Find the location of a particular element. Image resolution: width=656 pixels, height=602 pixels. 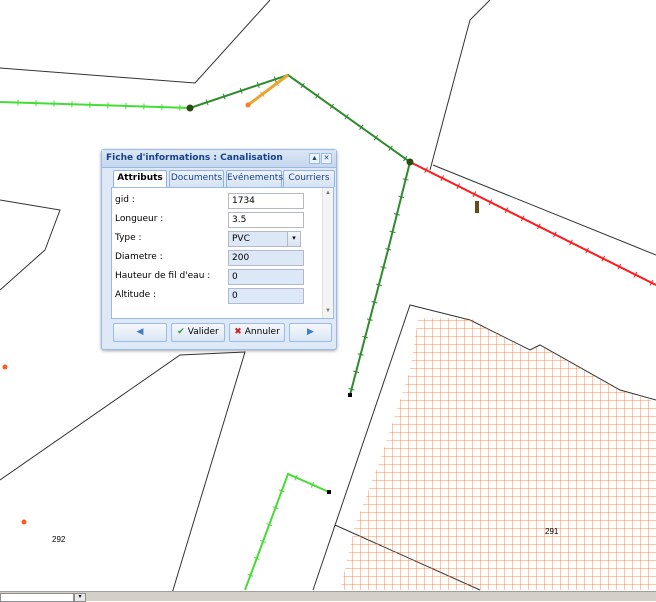

close-icon: ✕ is located at coordinates (326, 158).